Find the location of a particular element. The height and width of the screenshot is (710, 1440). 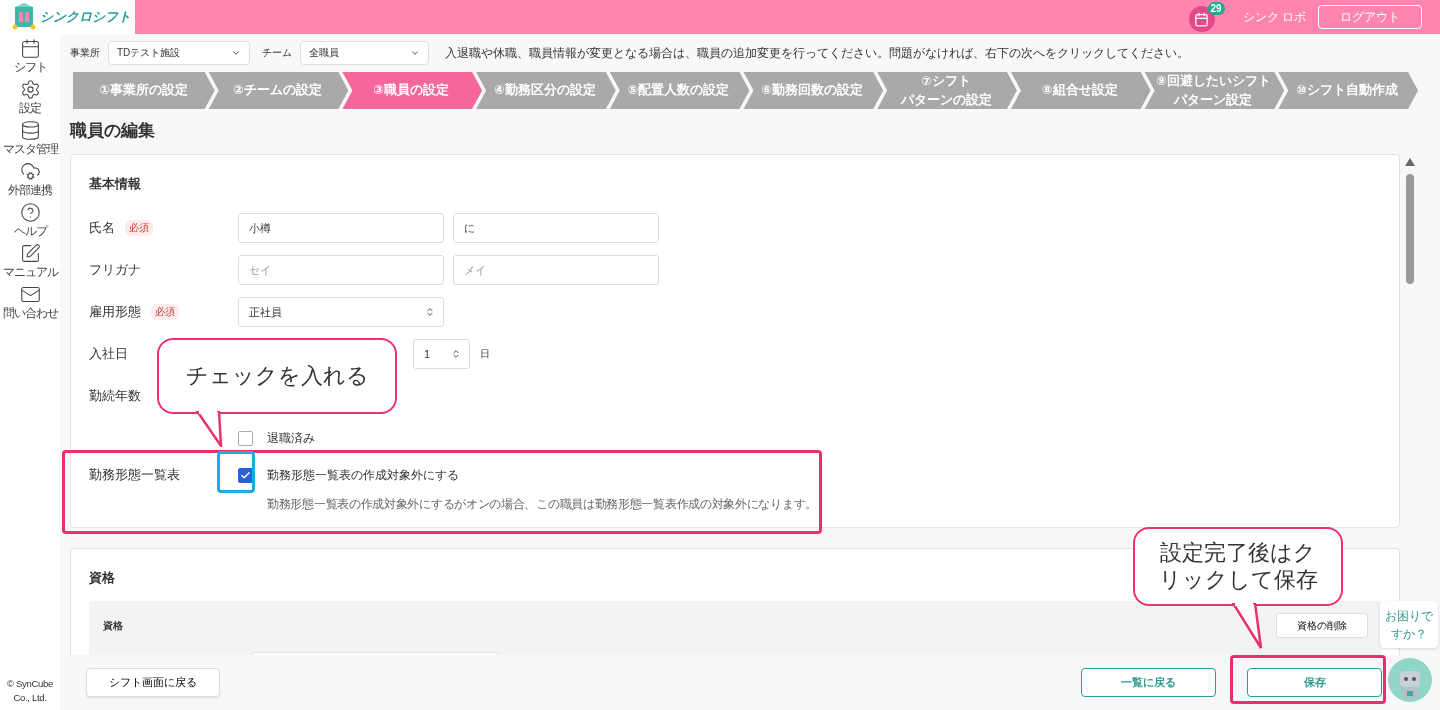

notice-text: 入退職や休職、職員情報が変更となる場合は、職員の追加変更を行ってください。問題がなければ、右下の次へをクリックしてください。 is located at coordinates (817, 53).